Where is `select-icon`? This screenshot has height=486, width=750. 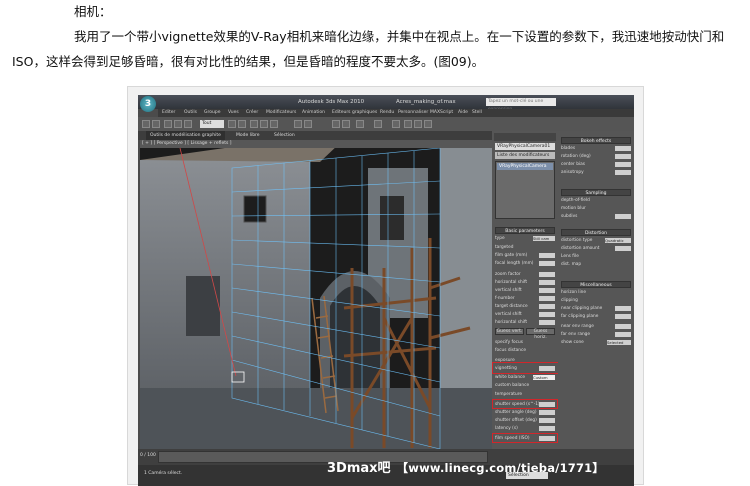
select-icon is located at coordinates (232, 124).